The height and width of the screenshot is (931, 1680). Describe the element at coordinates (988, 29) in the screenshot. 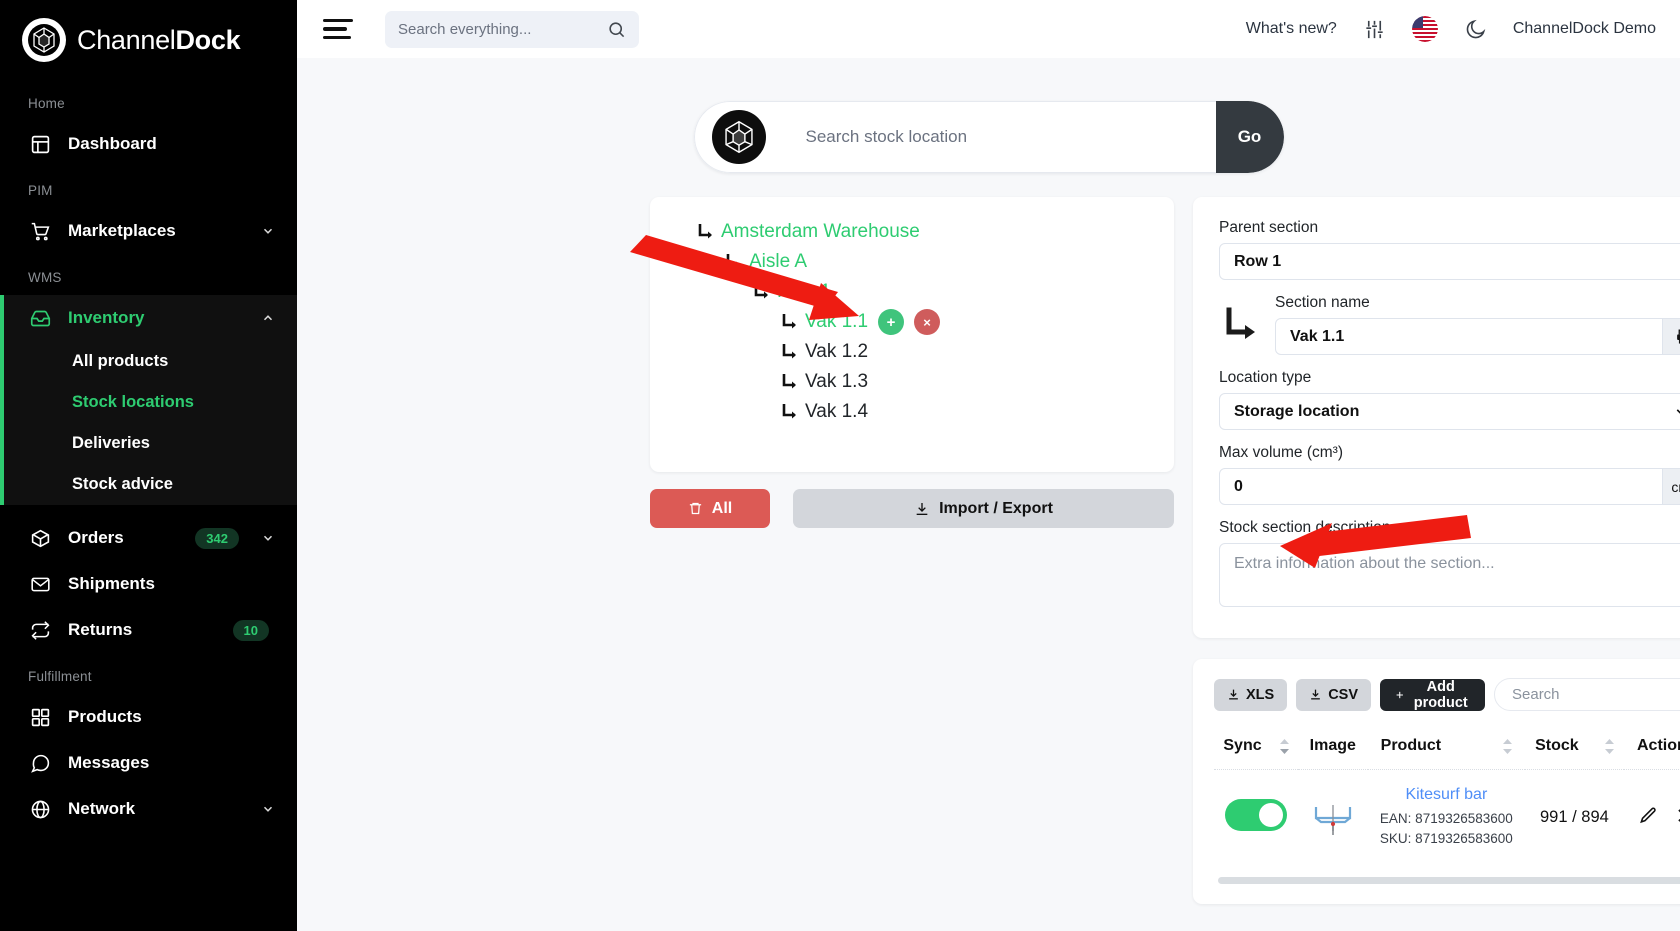

I see `topbar: What's new? ChannelDock Demo` at that location.